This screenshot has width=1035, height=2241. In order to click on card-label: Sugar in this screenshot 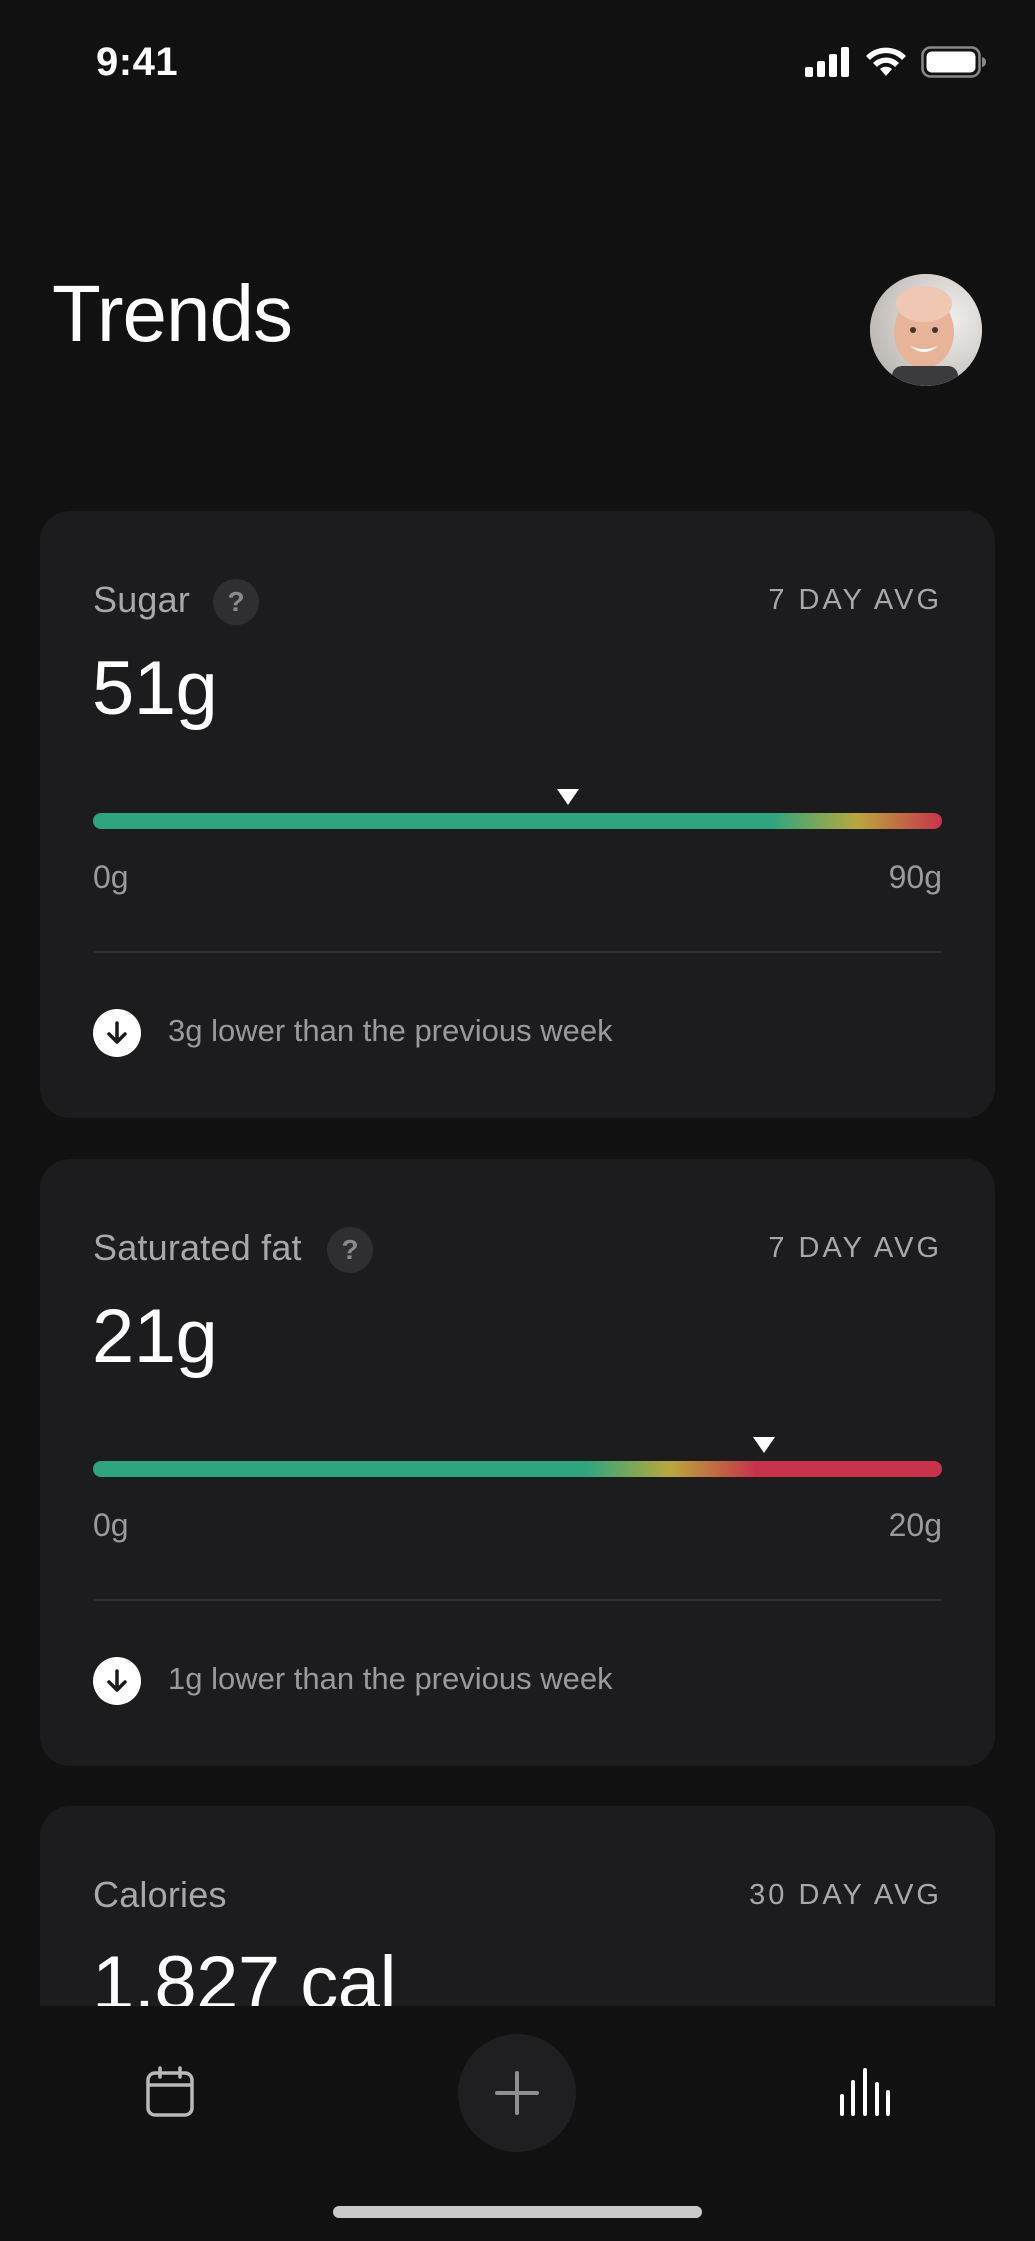, I will do `click(142, 599)`.